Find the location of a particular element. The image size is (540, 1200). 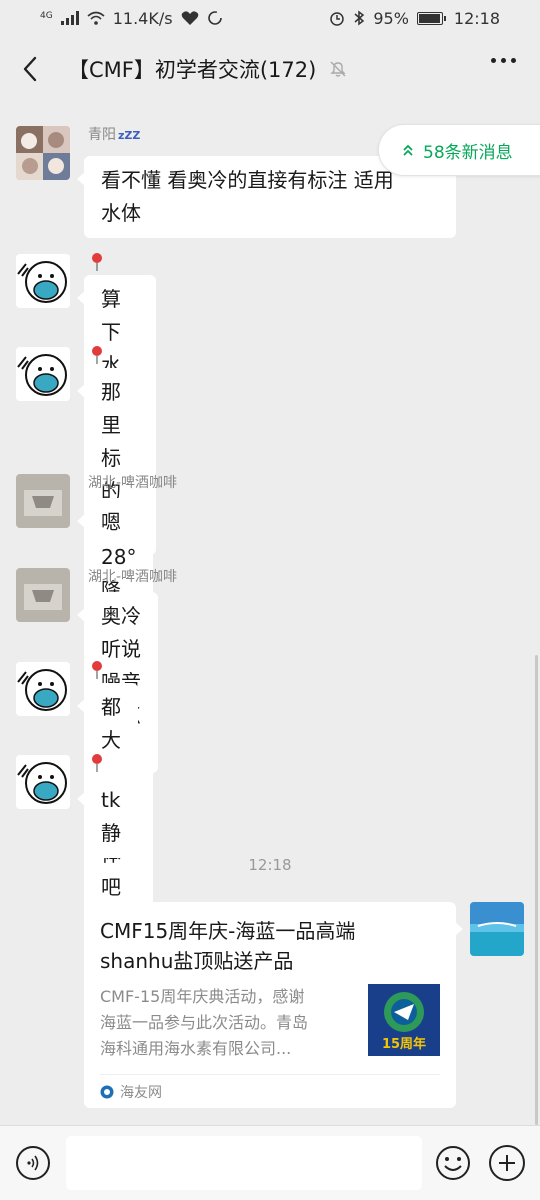

status-right: 95% 12:18 is located at coordinates (414, 18).